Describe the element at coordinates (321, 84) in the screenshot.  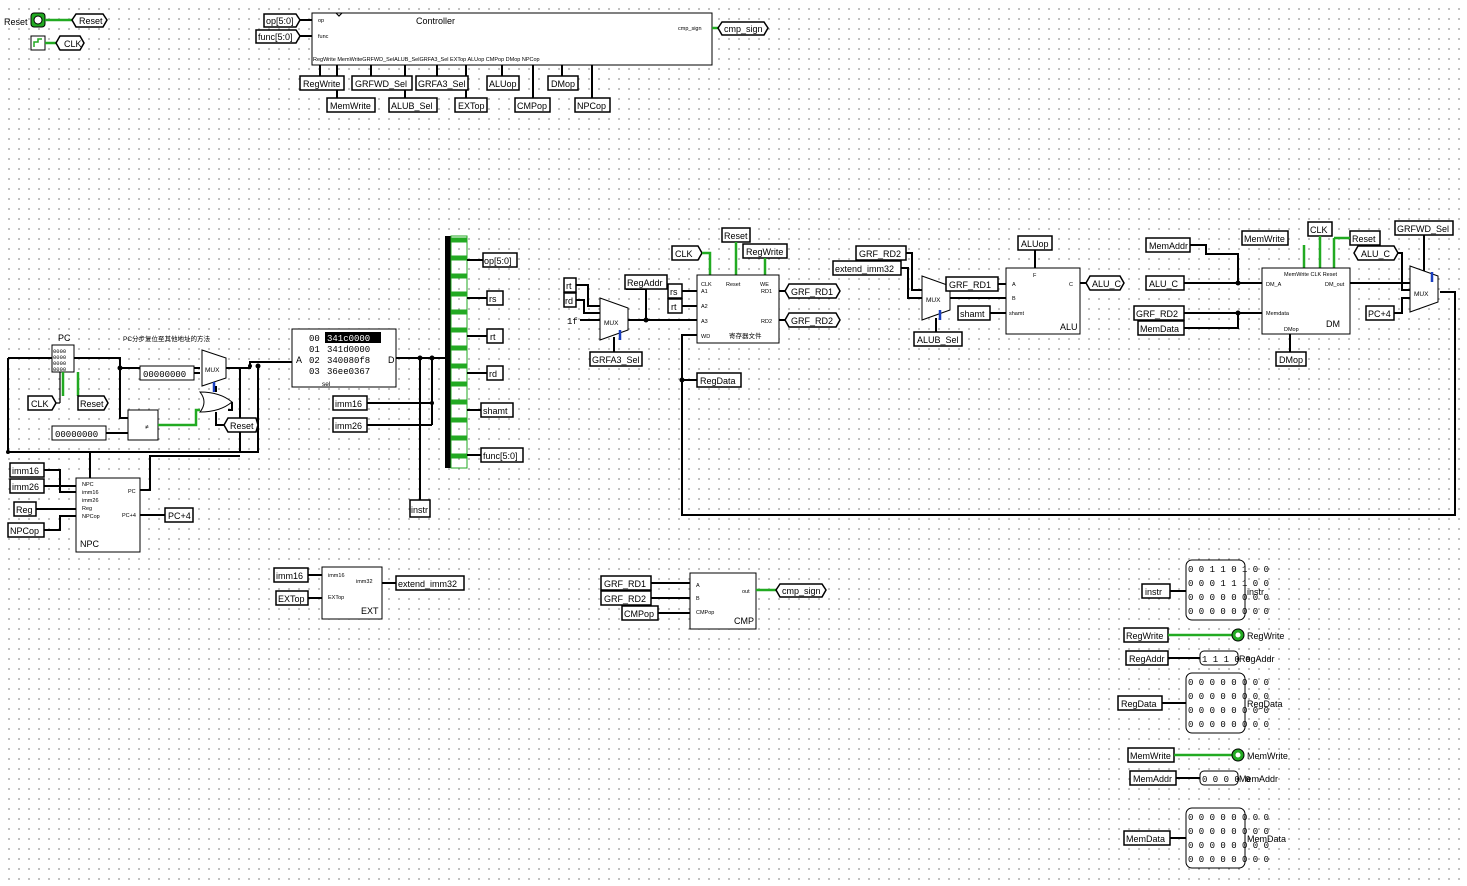
I see `regwrite-ctrl-label: RegWrite` at that location.